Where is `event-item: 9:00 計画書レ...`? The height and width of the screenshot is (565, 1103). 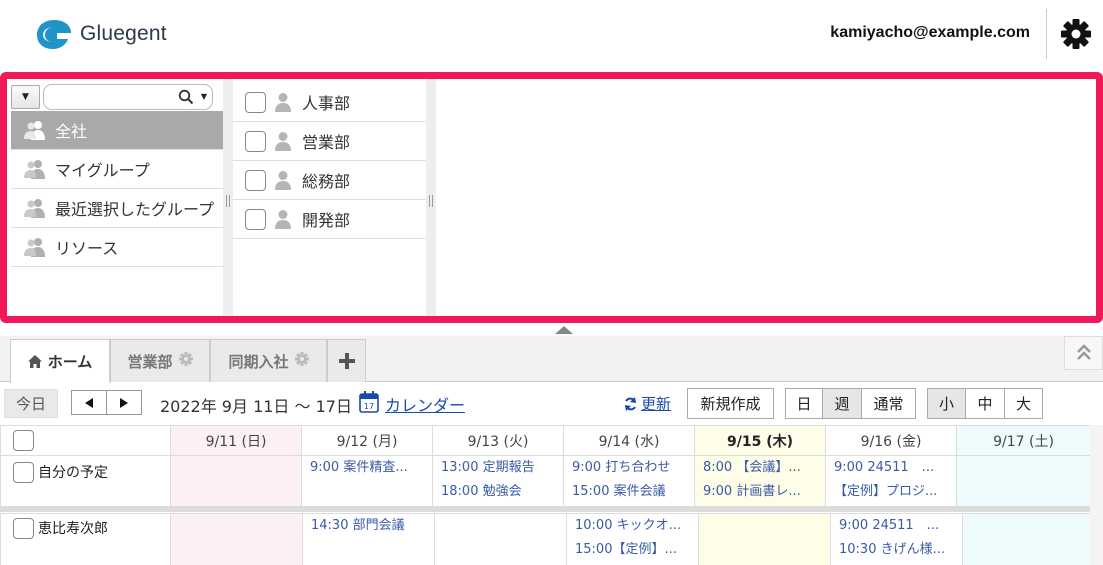
event-item: 9:00 計画書レ... is located at coordinates (760, 492).